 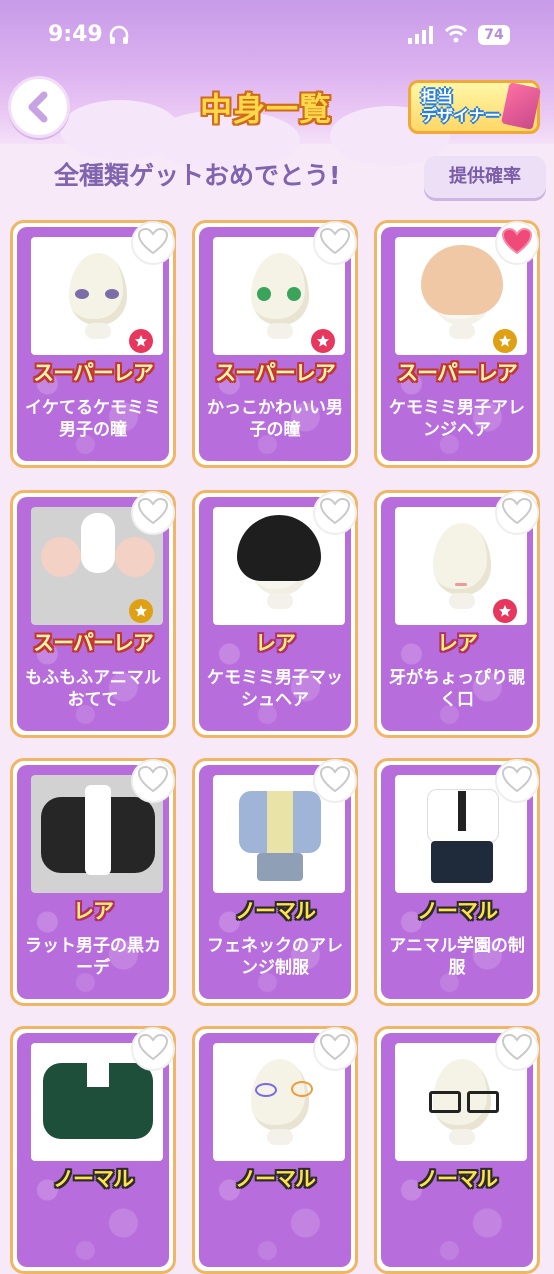 What do you see at coordinates (485, 177) in the screenshot?
I see `drop-rate-button: 提供確率` at bounding box center [485, 177].